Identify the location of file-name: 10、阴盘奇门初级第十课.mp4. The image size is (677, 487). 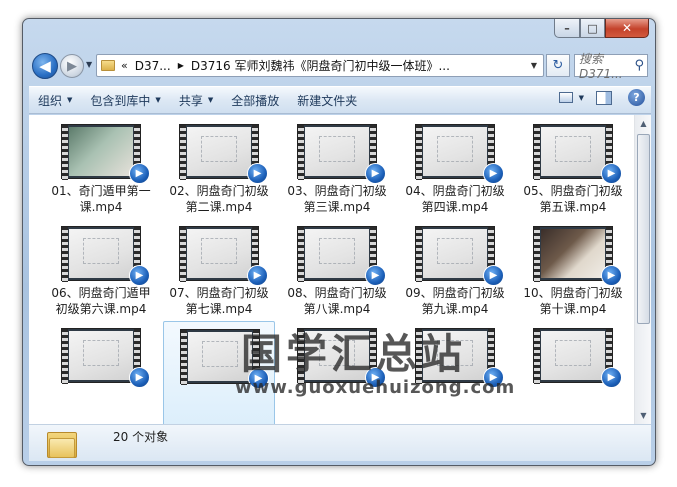
(573, 301).